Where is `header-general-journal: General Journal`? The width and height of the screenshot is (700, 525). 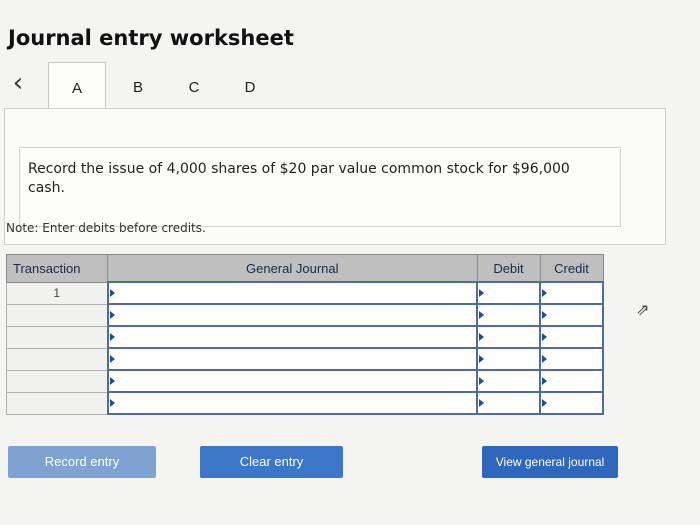 header-general-journal: General Journal is located at coordinates (292, 268).